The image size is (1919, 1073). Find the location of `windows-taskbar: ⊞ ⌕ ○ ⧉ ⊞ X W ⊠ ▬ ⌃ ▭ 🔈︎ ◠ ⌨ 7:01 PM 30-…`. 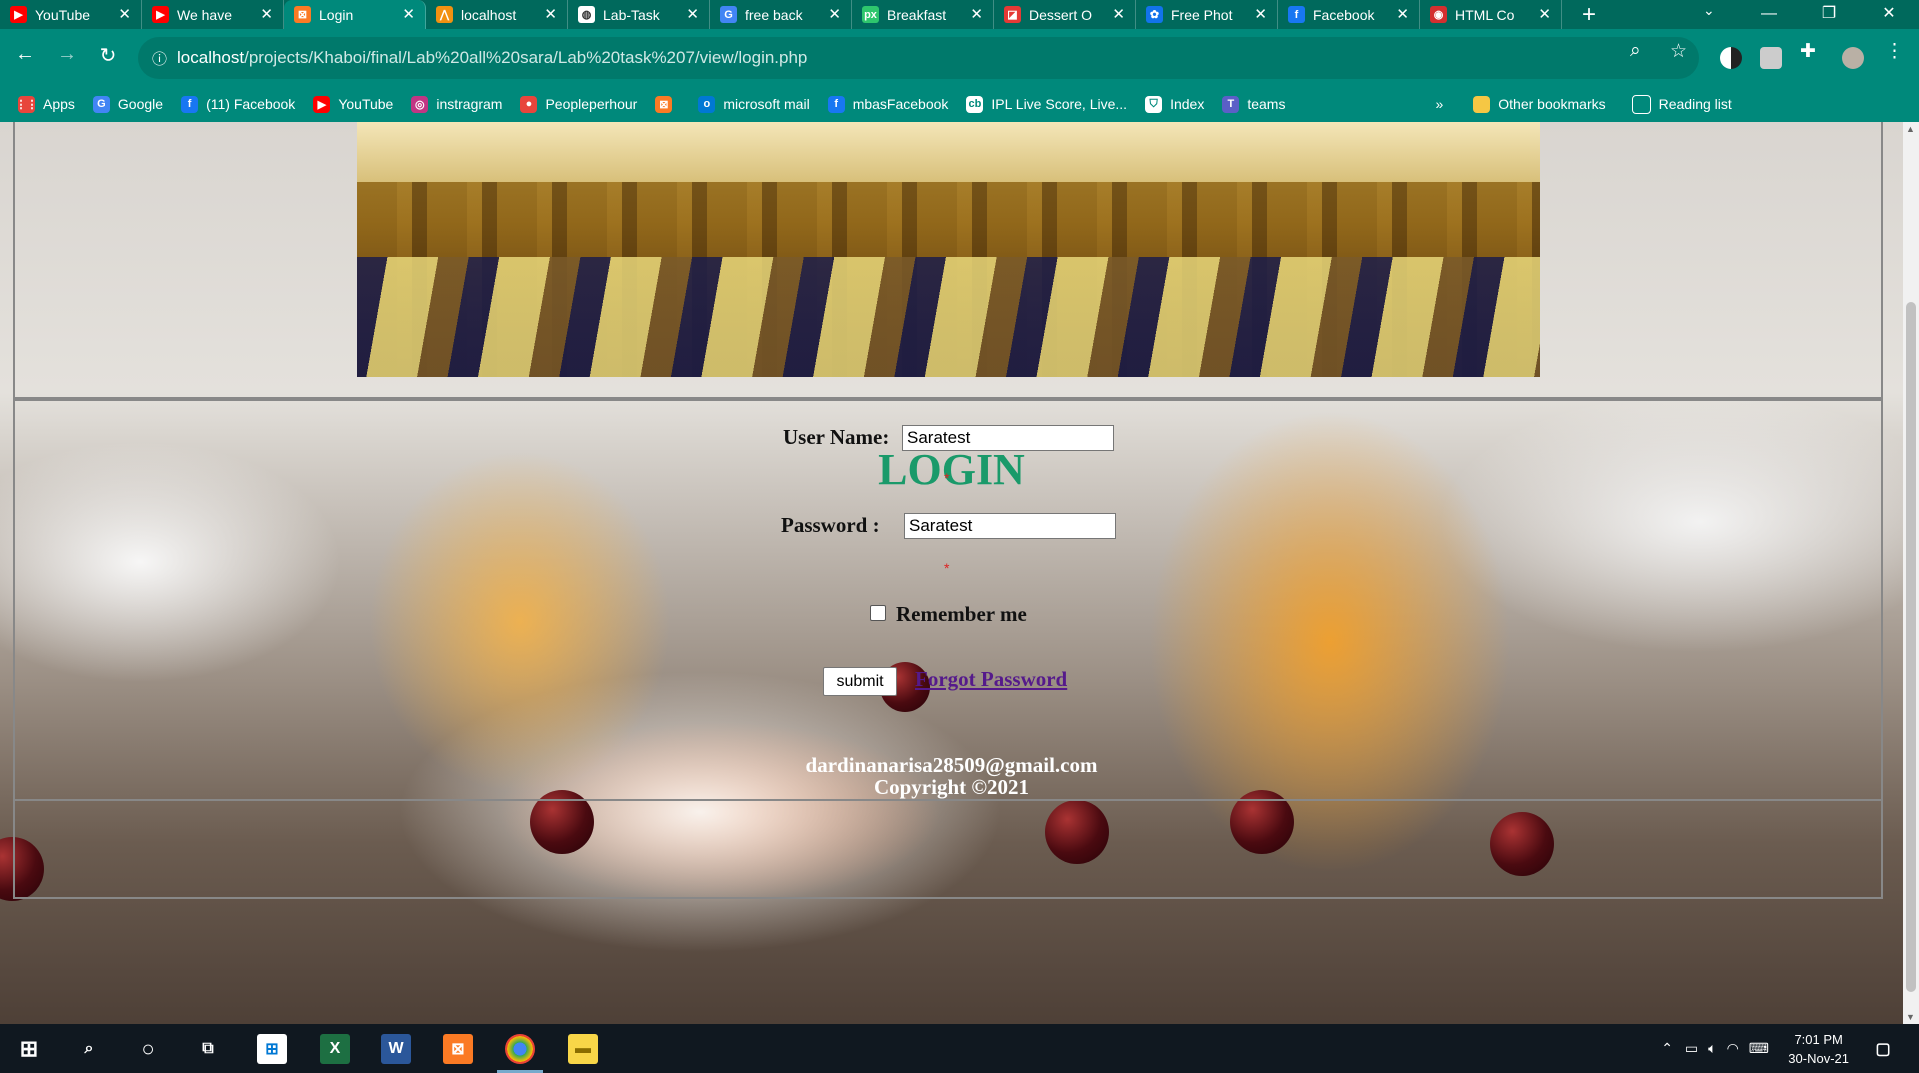

windows-taskbar: ⊞ ⌕ ○ ⧉ ⊞ X W ⊠ ▬ ⌃ ▭ 🔈︎ ◠ ⌨ 7:01 PM 30-… is located at coordinates (959, 1048).